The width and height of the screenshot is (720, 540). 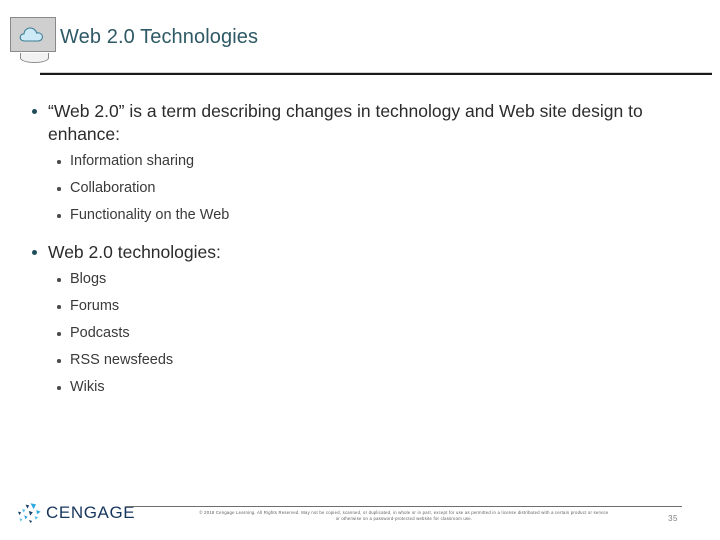 I want to click on bullet-text: Wikis, so click(x=87, y=387).